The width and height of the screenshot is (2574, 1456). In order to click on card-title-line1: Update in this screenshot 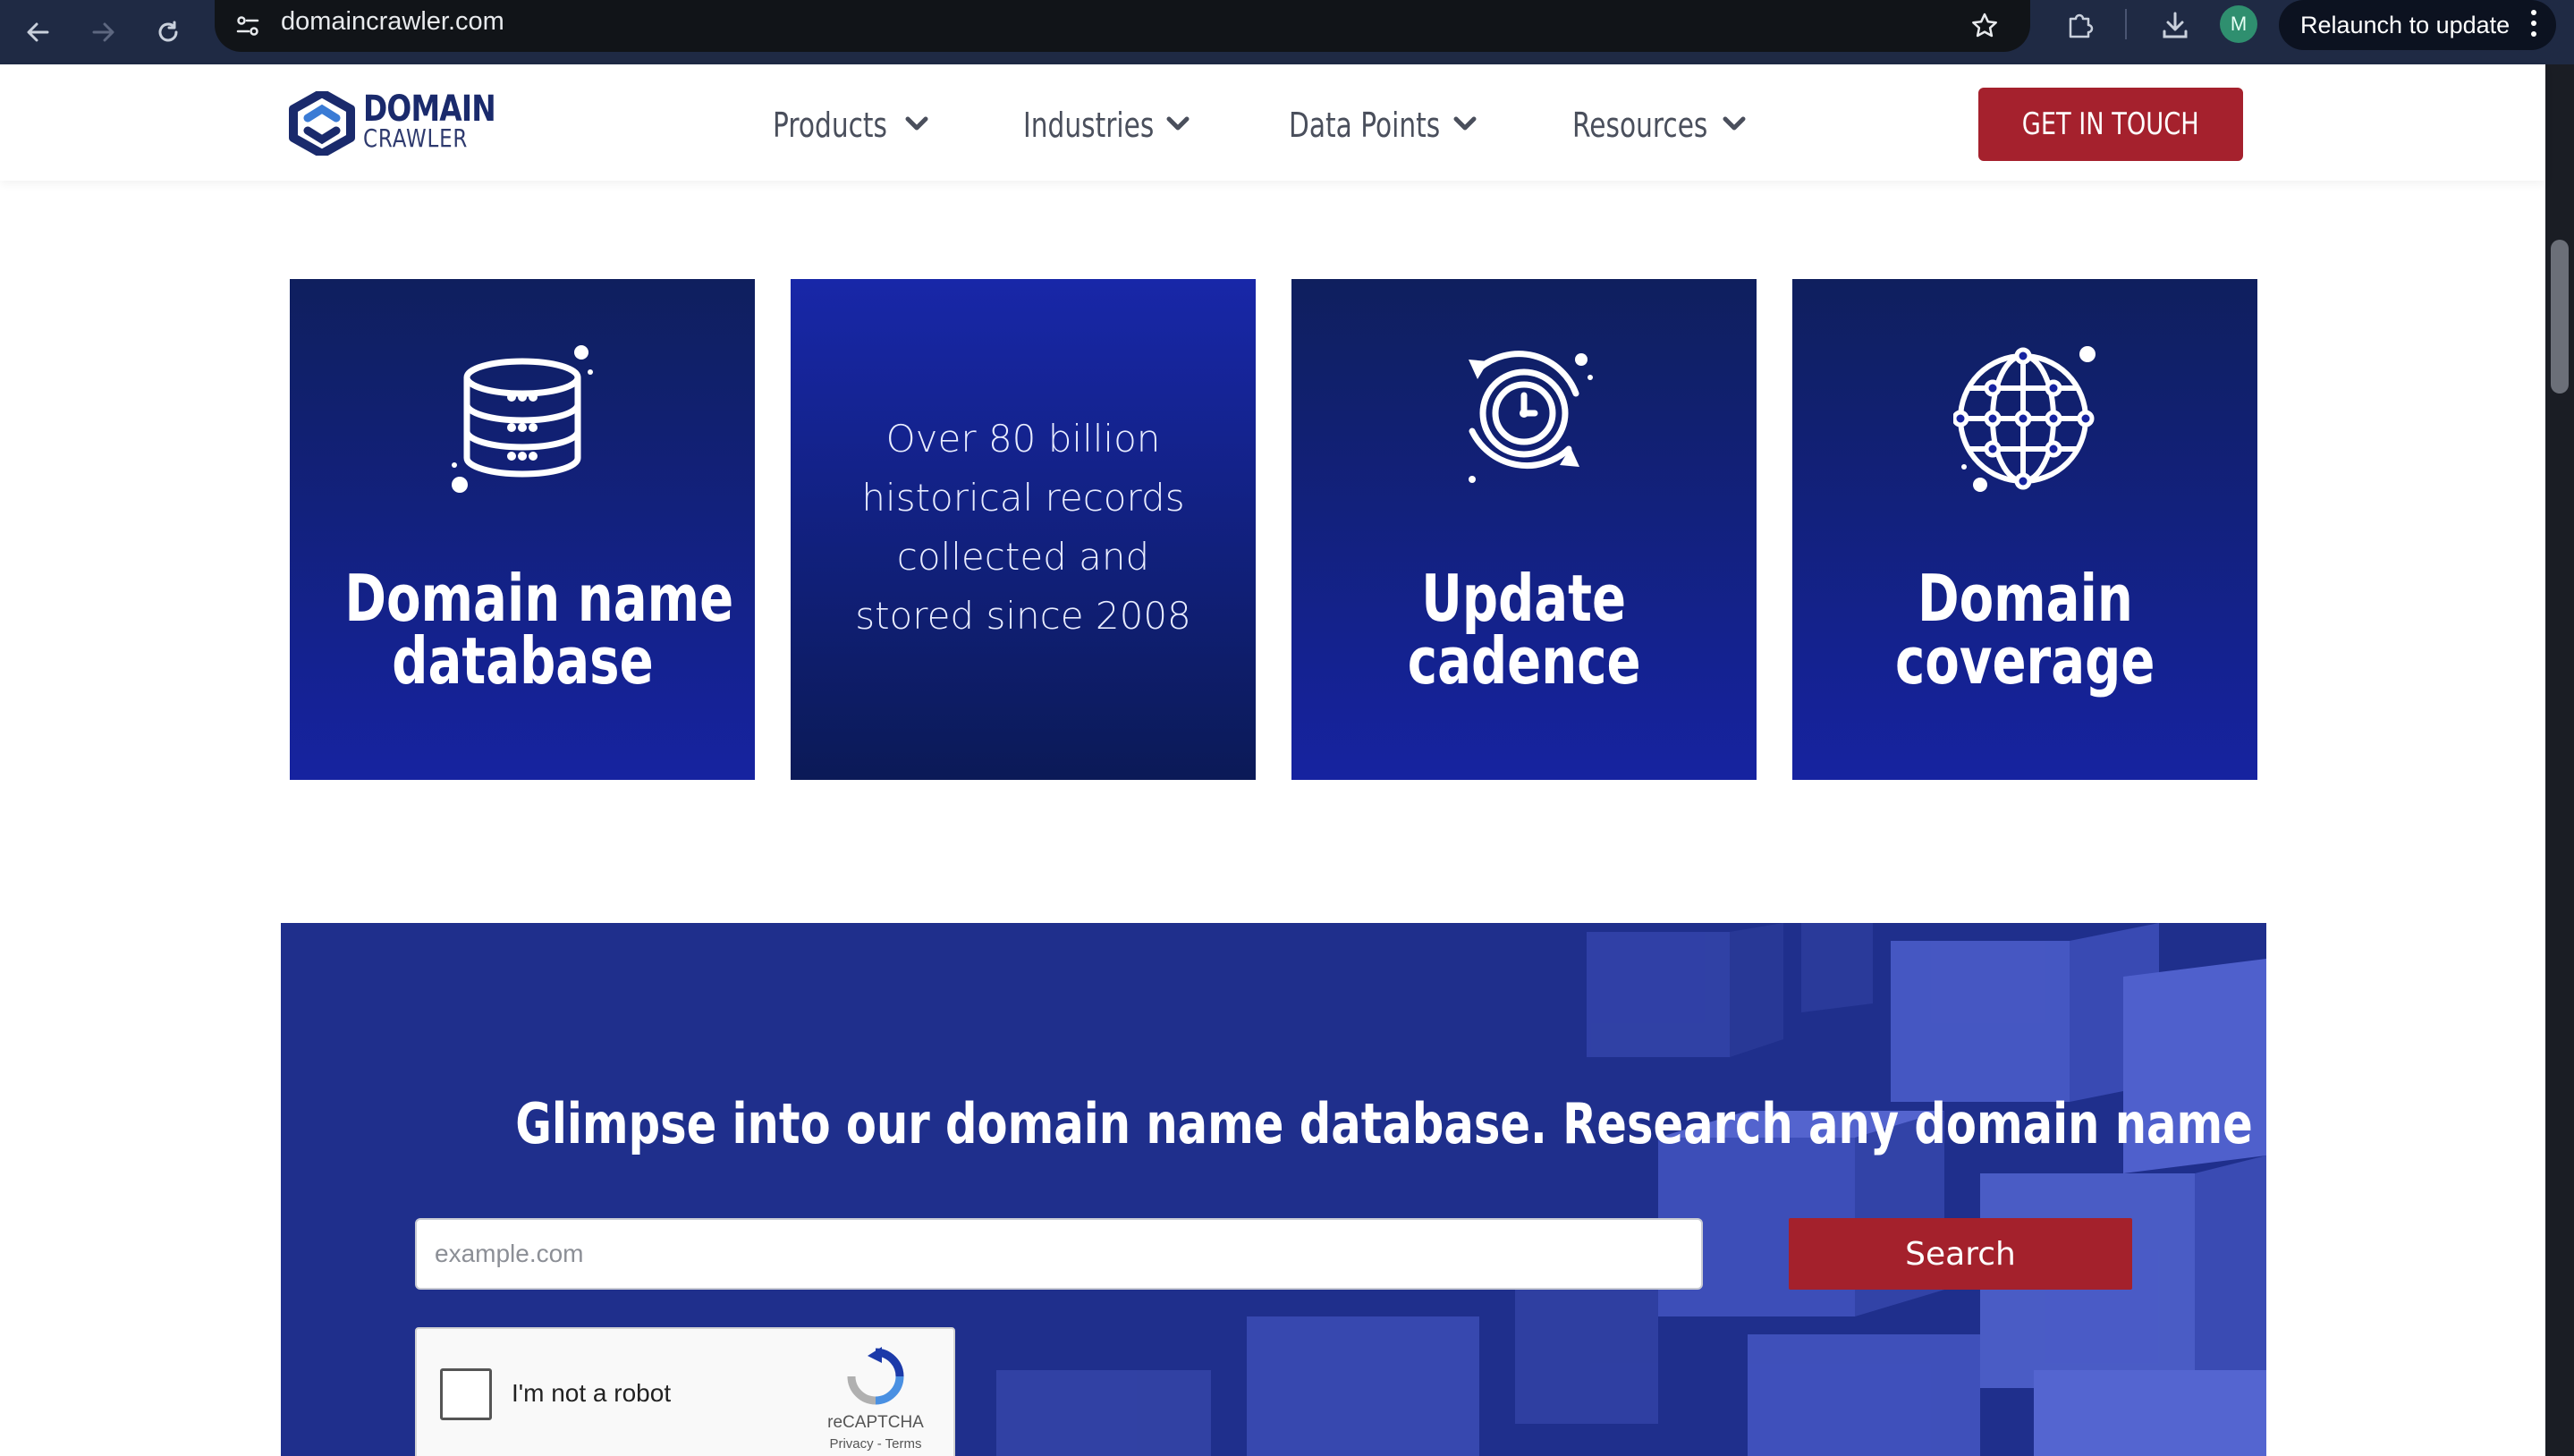, I will do `click(1524, 598)`.